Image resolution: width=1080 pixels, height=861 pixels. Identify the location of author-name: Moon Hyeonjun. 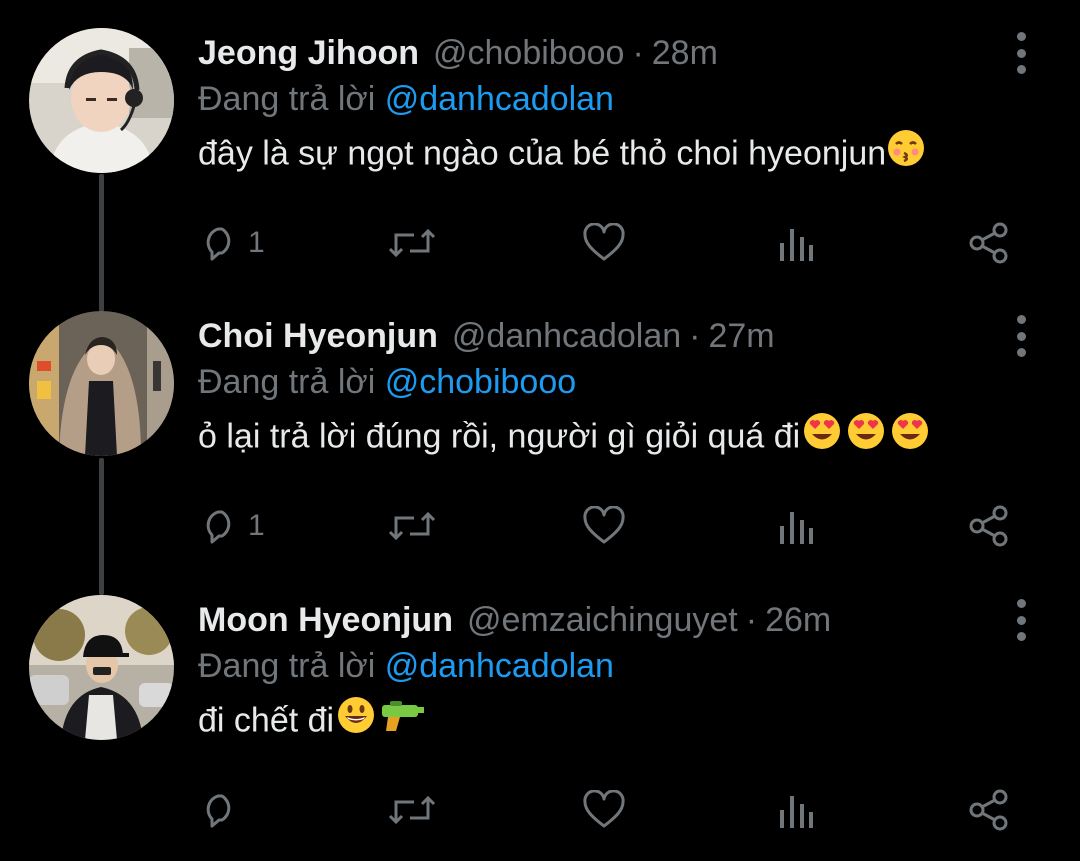
(325, 620).